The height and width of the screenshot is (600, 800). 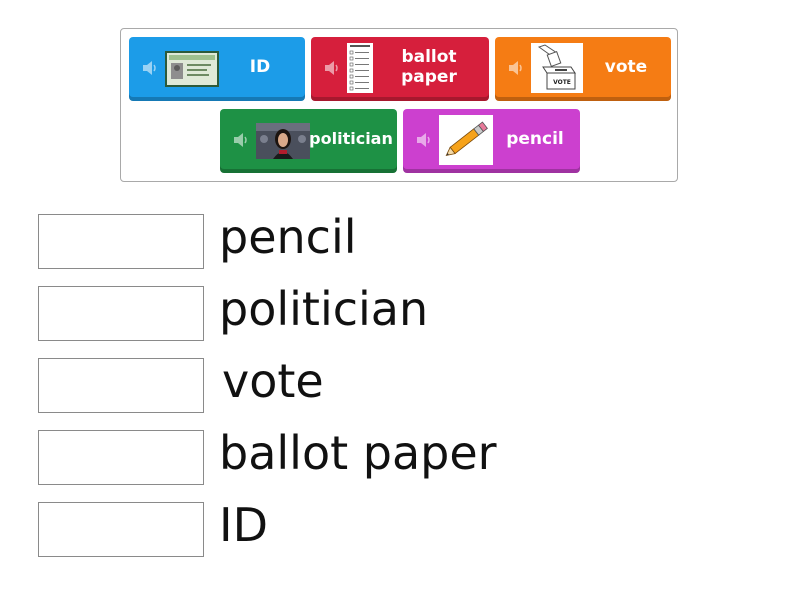 What do you see at coordinates (351, 138) in the screenshot?
I see `answer-card-label: politician` at bounding box center [351, 138].